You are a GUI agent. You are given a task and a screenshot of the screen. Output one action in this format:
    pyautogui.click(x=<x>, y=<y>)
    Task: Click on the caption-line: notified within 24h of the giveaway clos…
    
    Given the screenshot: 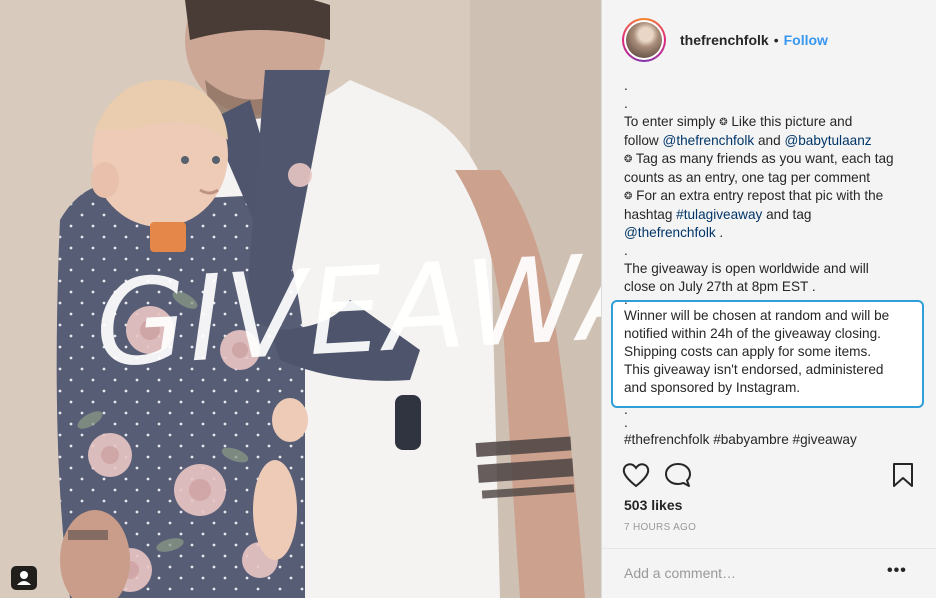 What is the action you would take?
    pyautogui.click(x=752, y=333)
    